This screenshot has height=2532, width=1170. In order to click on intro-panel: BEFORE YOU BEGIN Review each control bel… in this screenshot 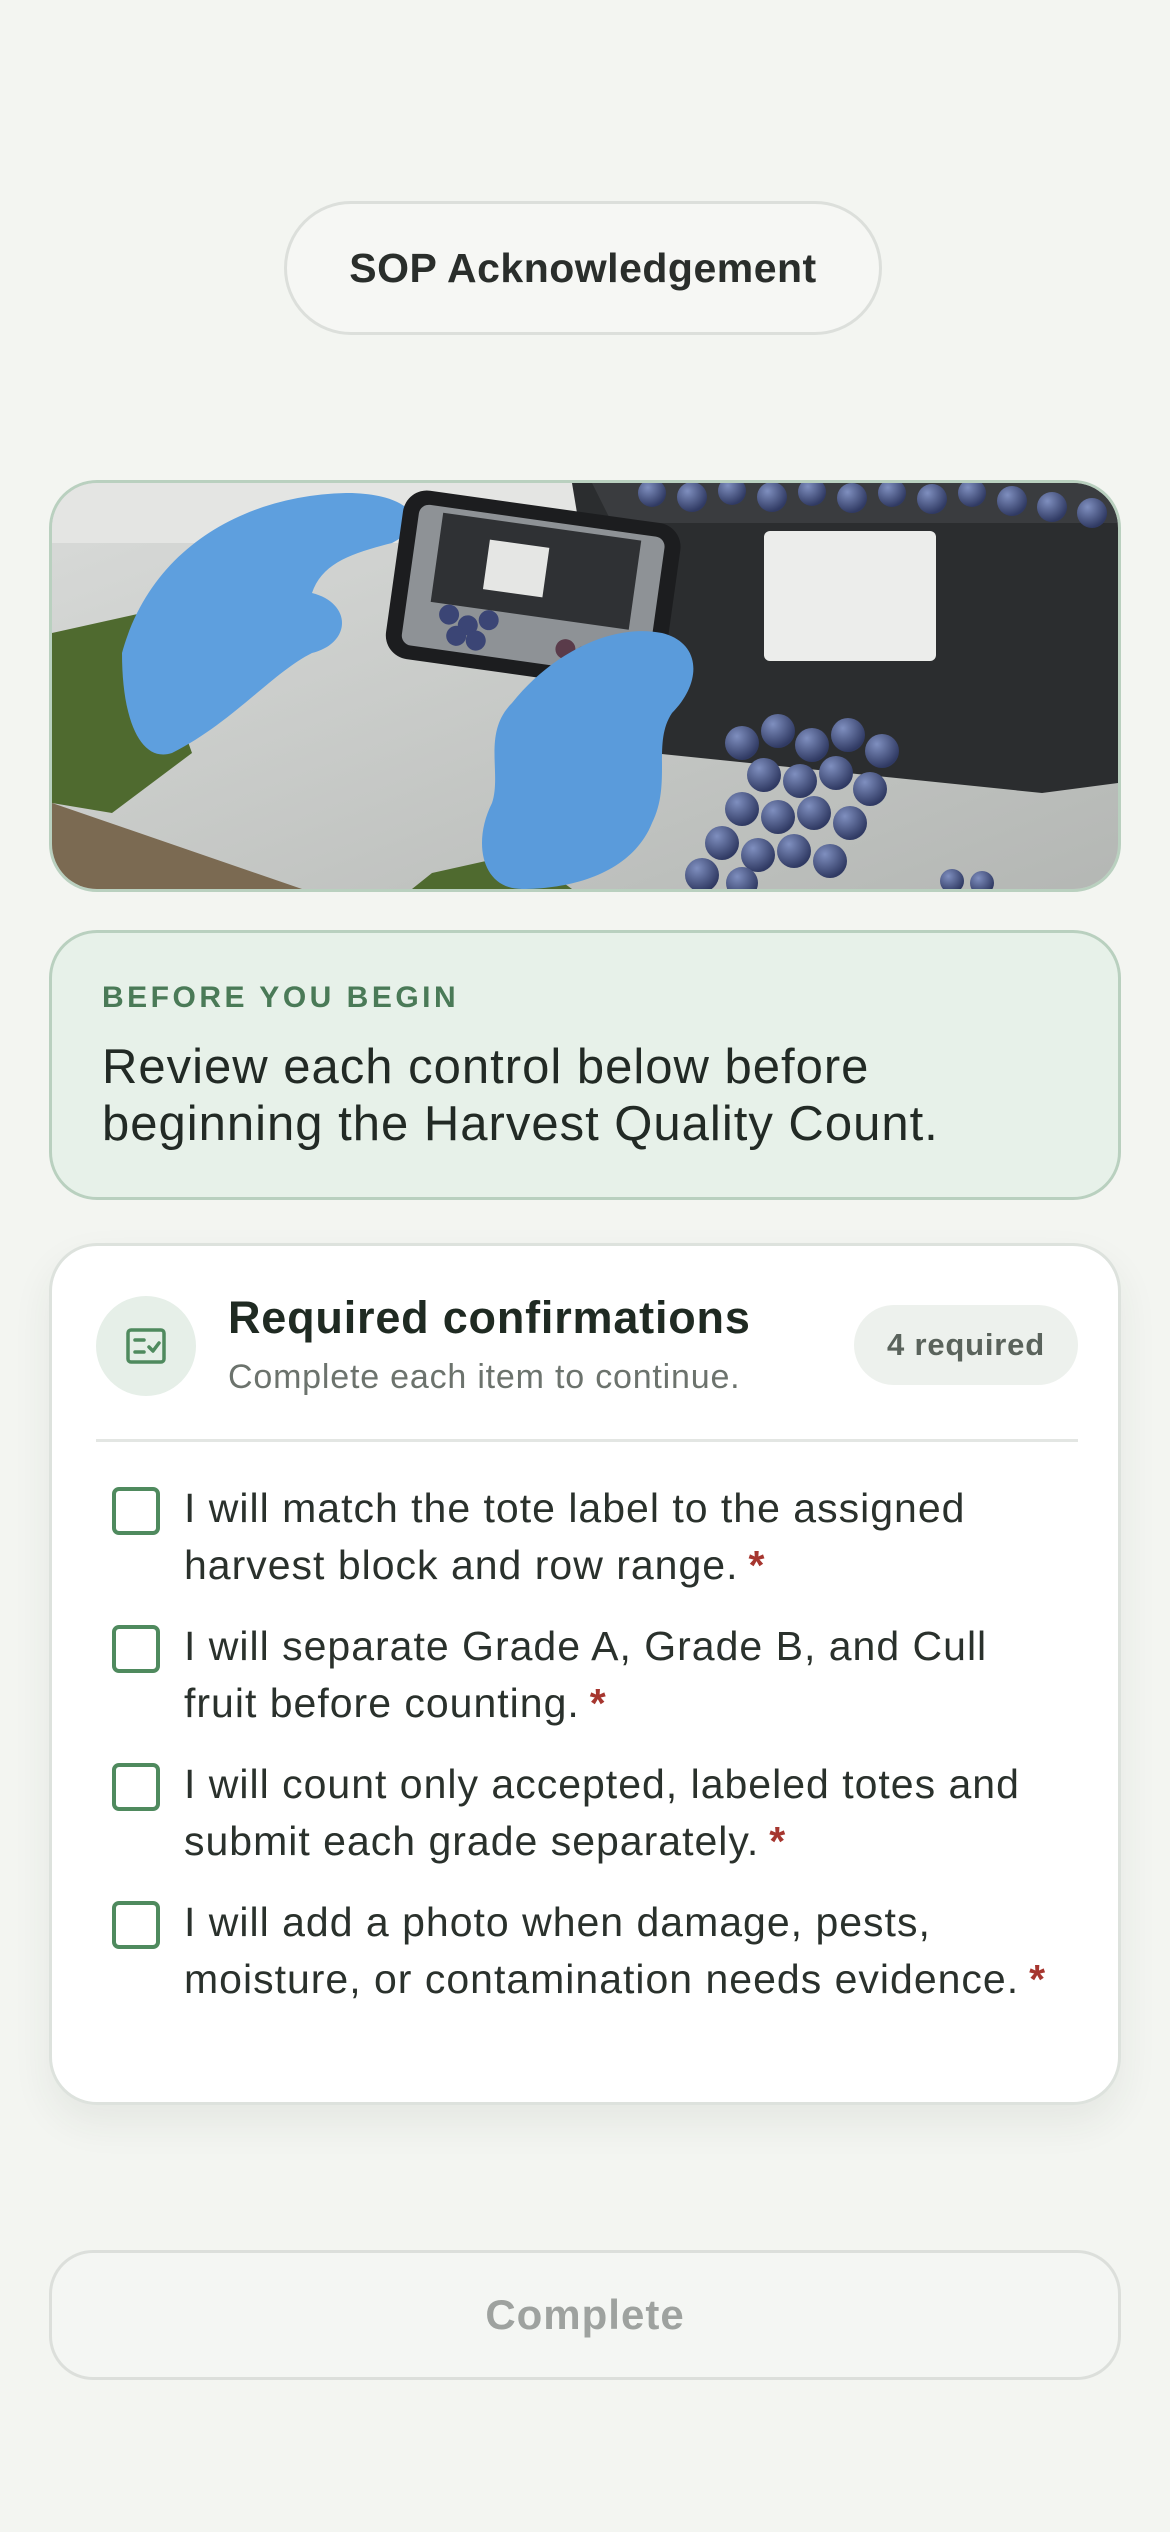, I will do `click(585, 1065)`.